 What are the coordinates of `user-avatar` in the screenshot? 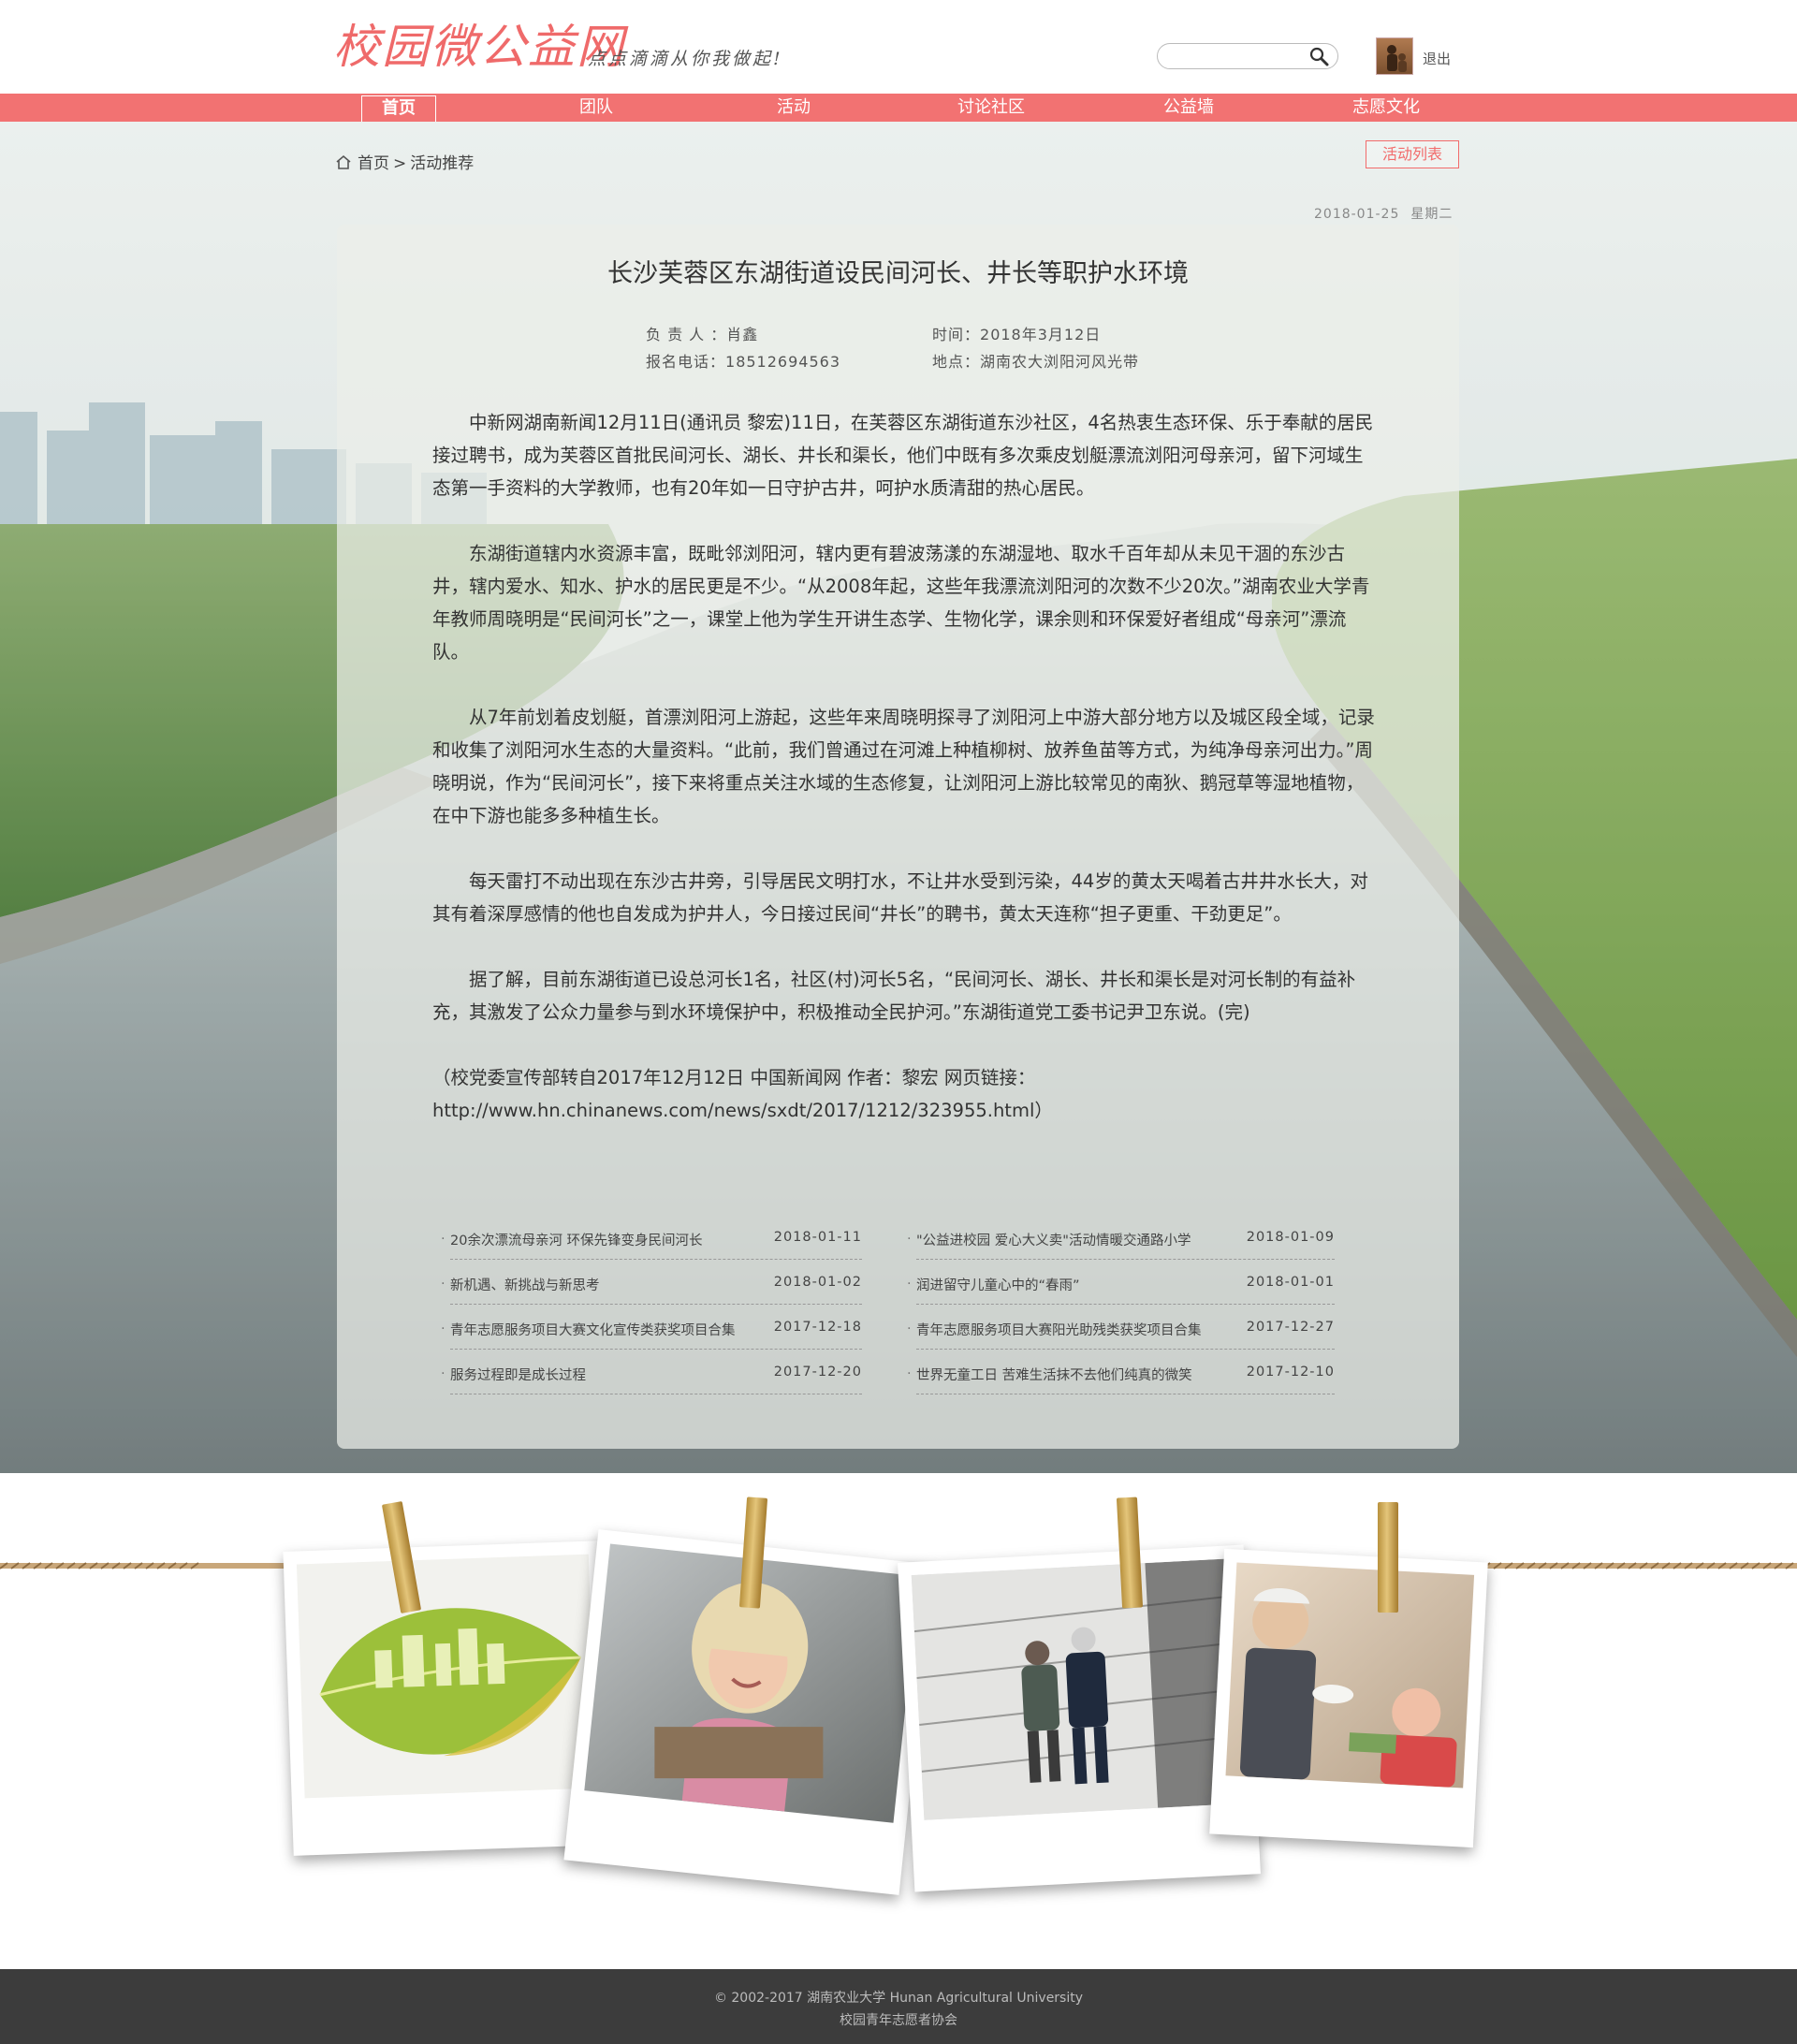 It's located at (1394, 56).